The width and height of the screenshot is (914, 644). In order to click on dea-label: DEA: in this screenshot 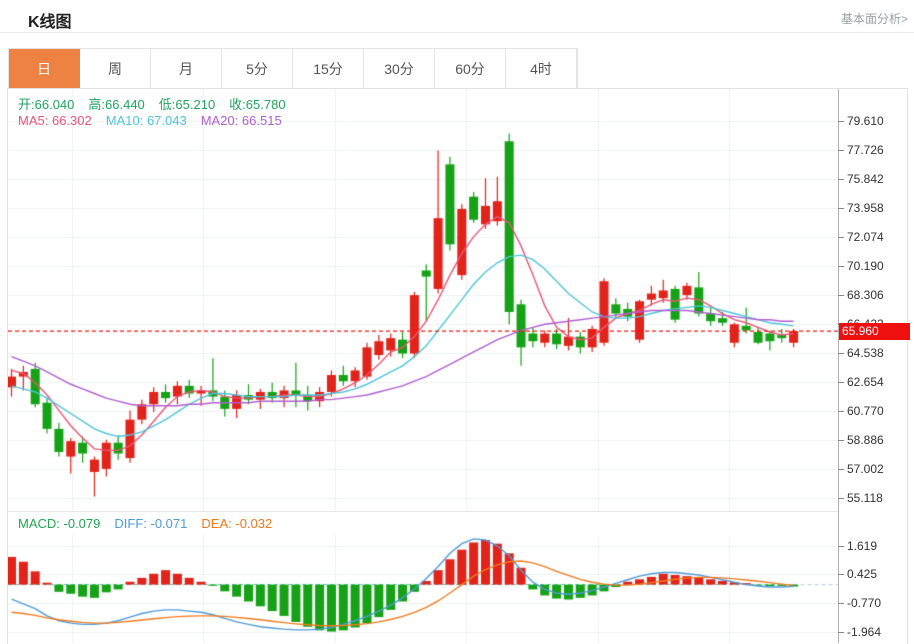, I will do `click(216, 523)`.